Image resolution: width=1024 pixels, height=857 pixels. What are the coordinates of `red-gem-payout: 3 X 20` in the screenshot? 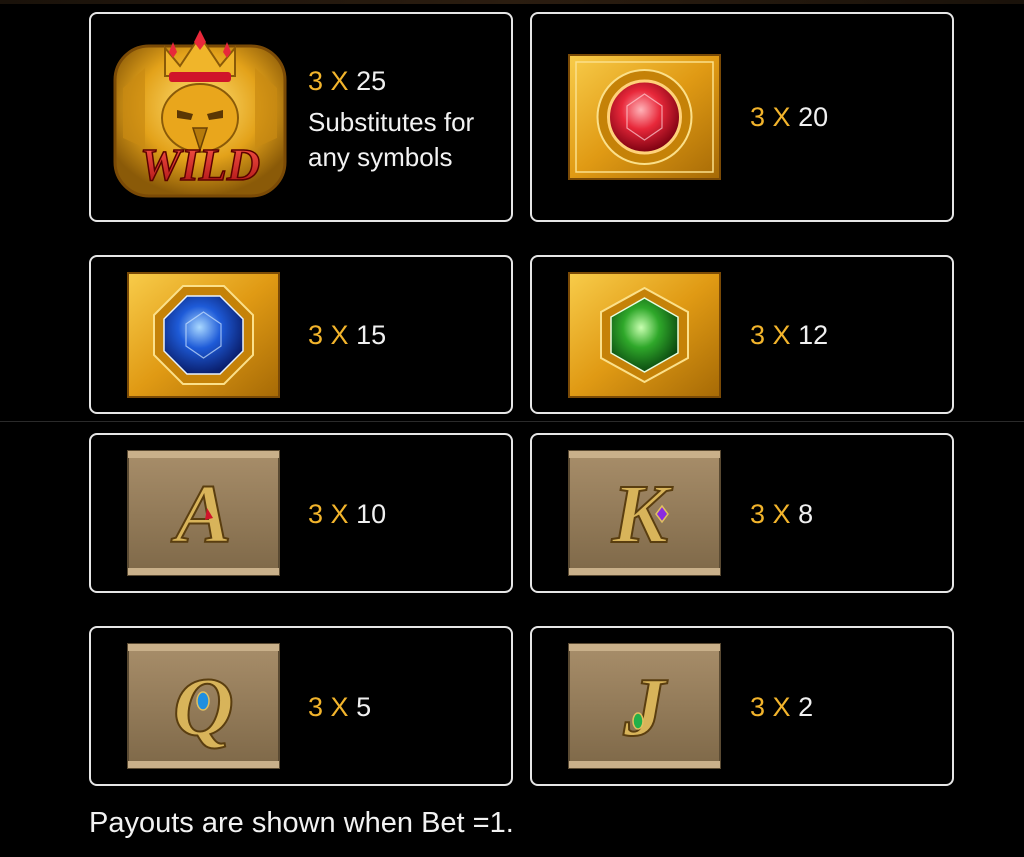 It's located at (789, 117).